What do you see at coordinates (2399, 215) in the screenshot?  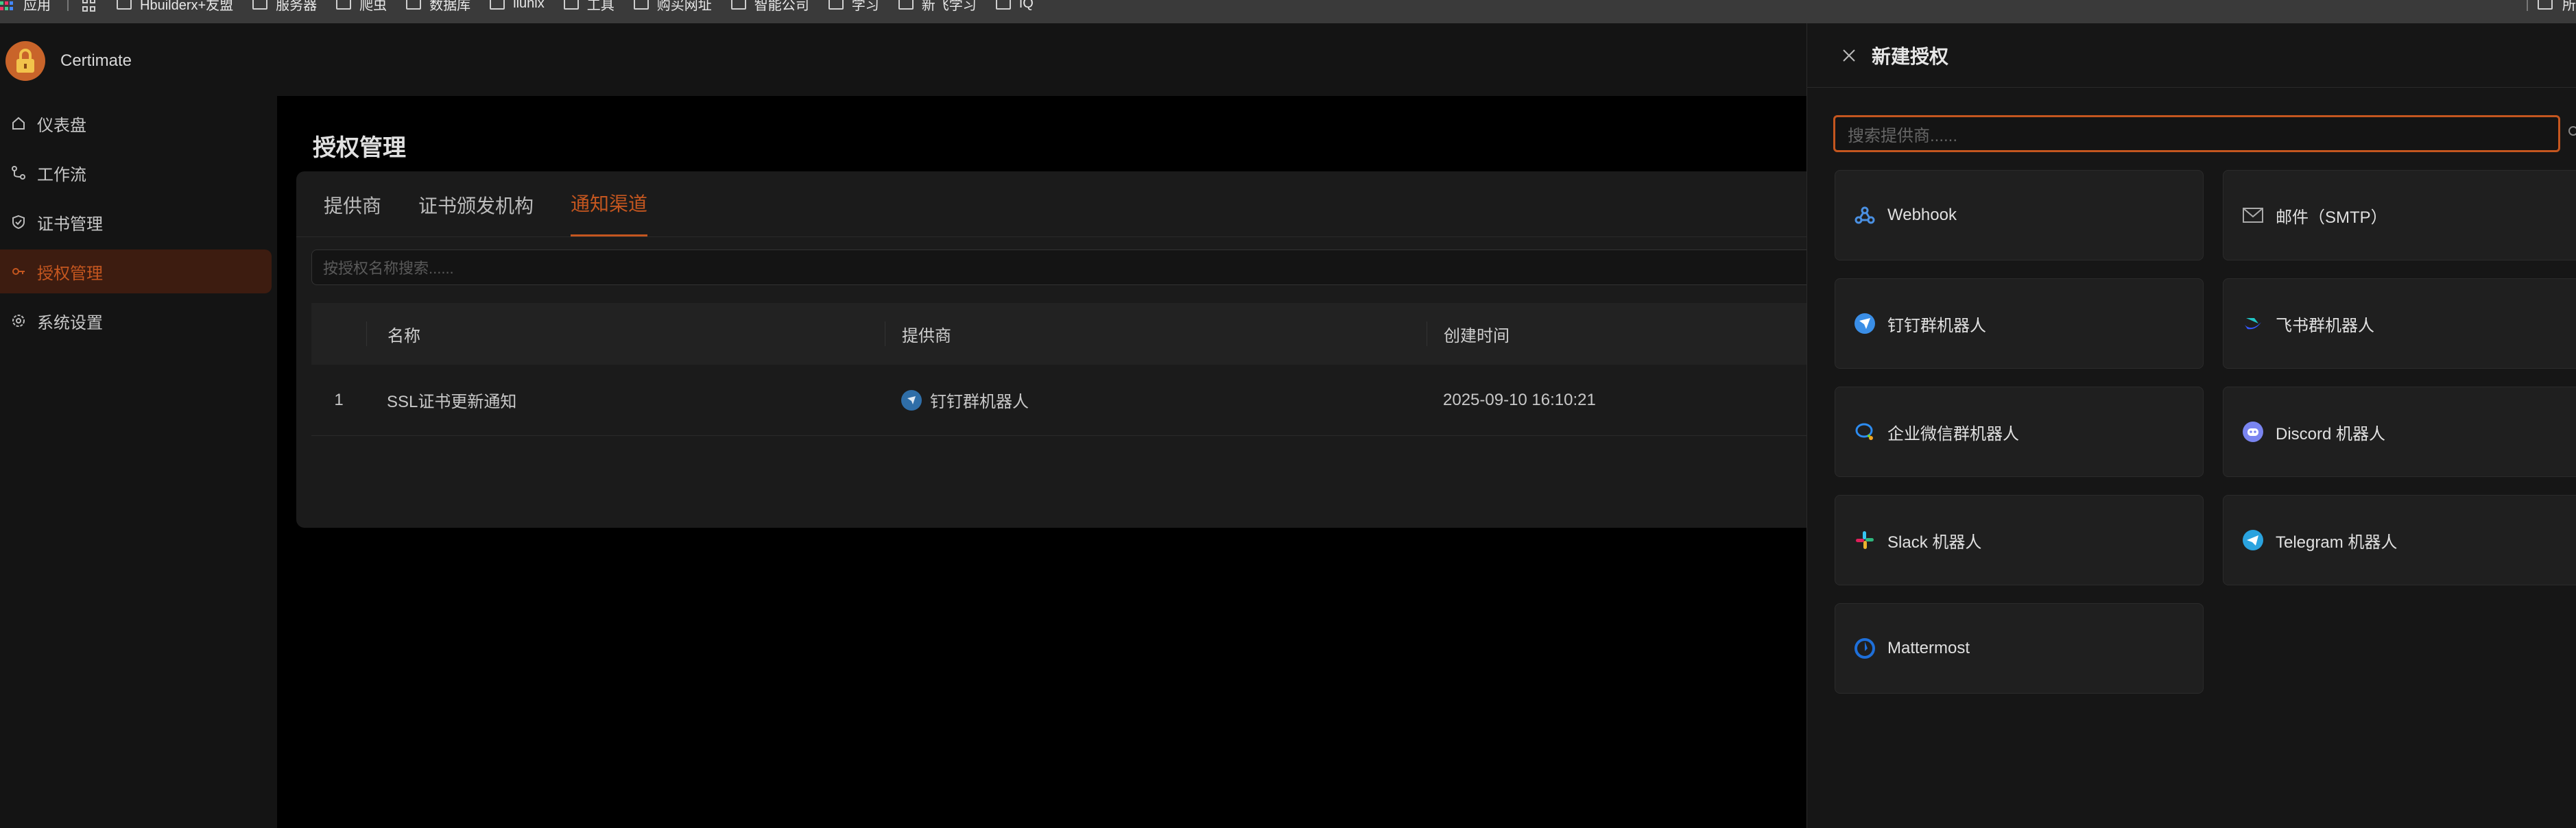 I see `provider-smtp: 邮件（SMTP）` at bounding box center [2399, 215].